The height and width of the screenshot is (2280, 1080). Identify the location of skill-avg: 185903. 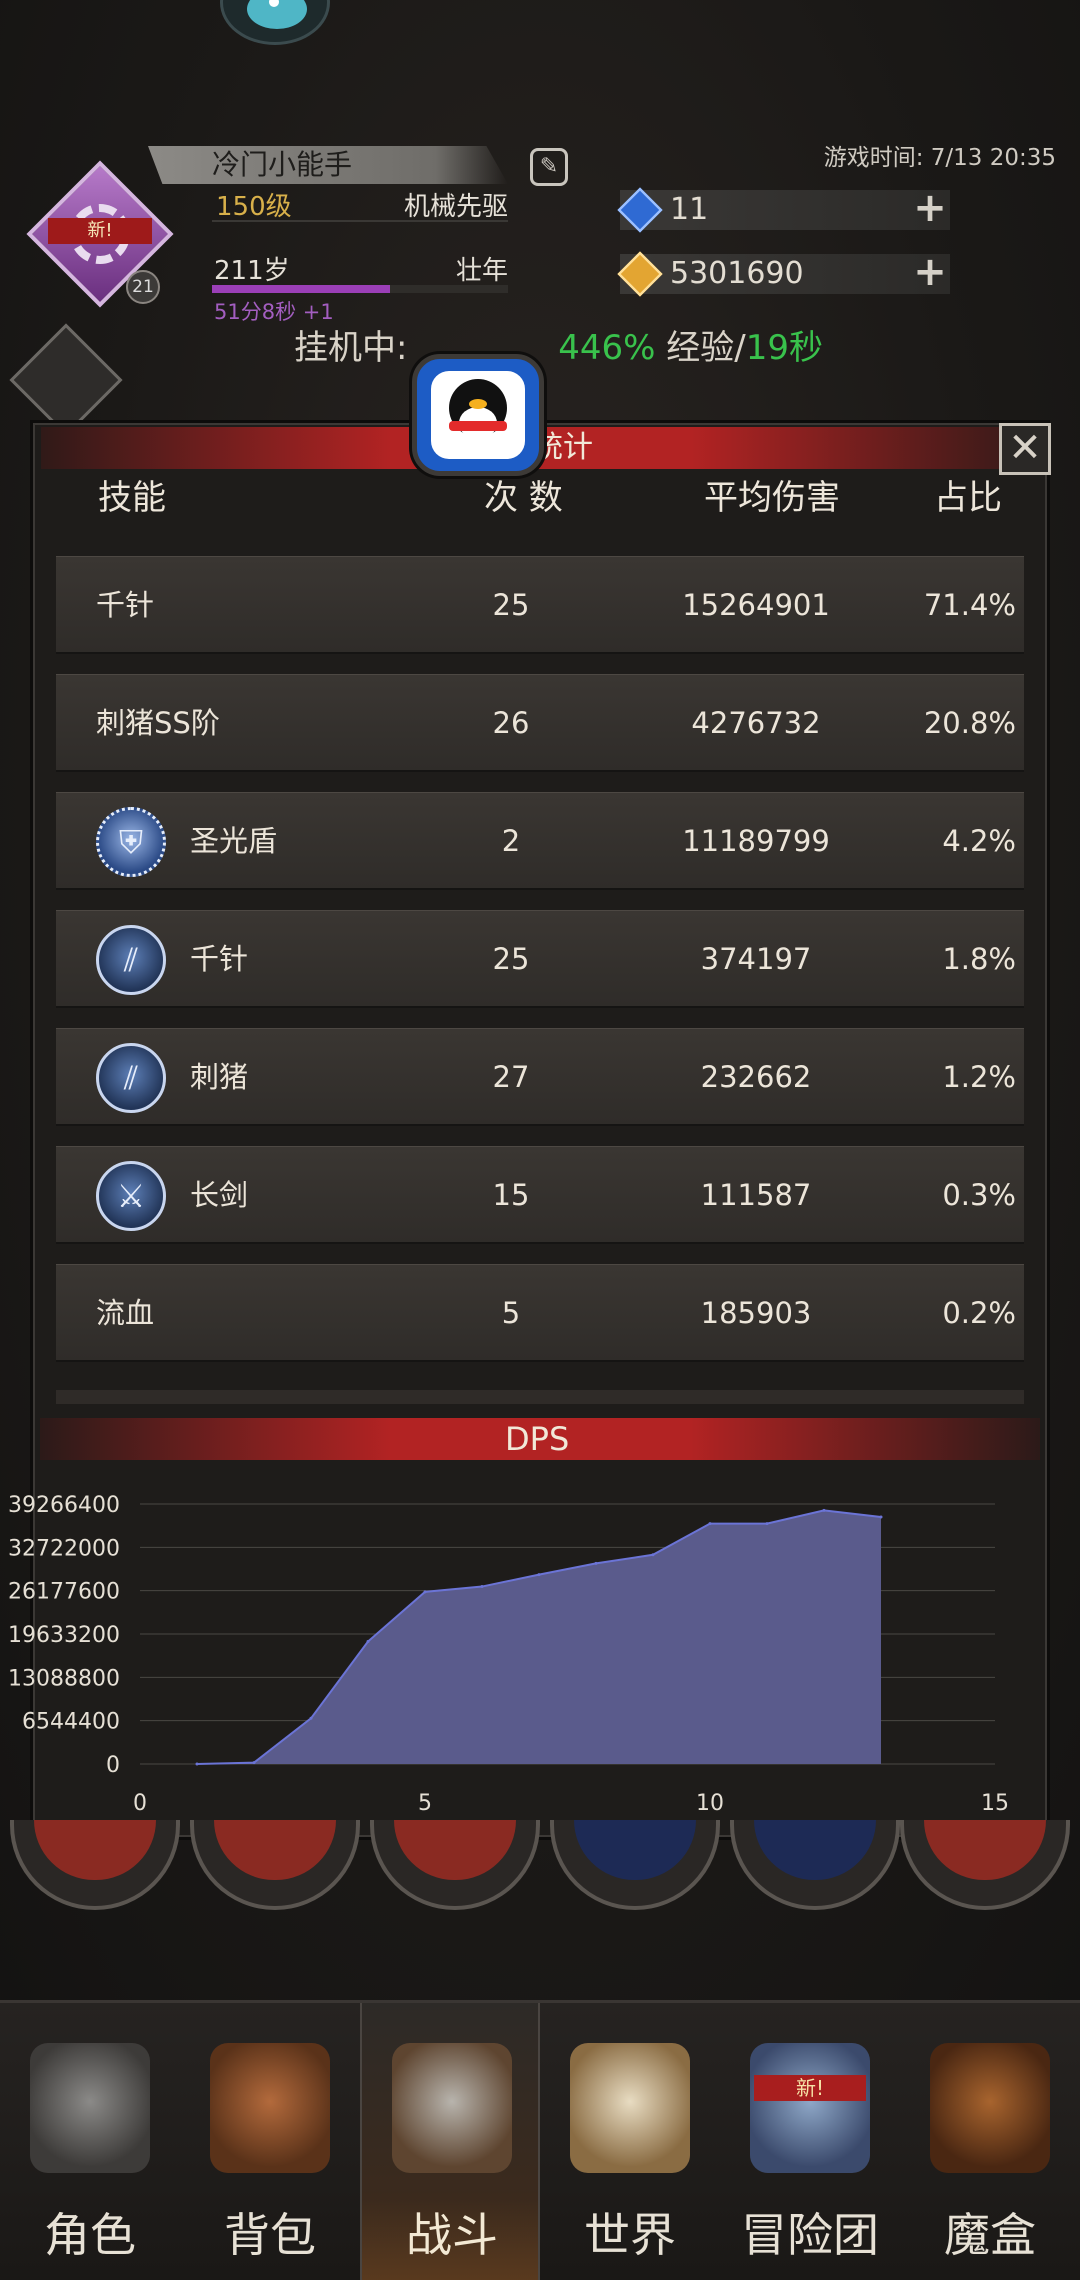
(756, 1313).